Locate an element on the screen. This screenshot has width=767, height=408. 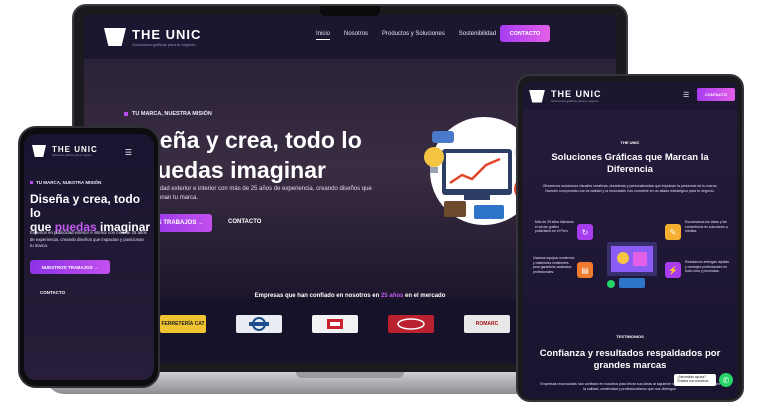
testimonials-tag: TESTIMONIOS is located at coordinates (630, 336).